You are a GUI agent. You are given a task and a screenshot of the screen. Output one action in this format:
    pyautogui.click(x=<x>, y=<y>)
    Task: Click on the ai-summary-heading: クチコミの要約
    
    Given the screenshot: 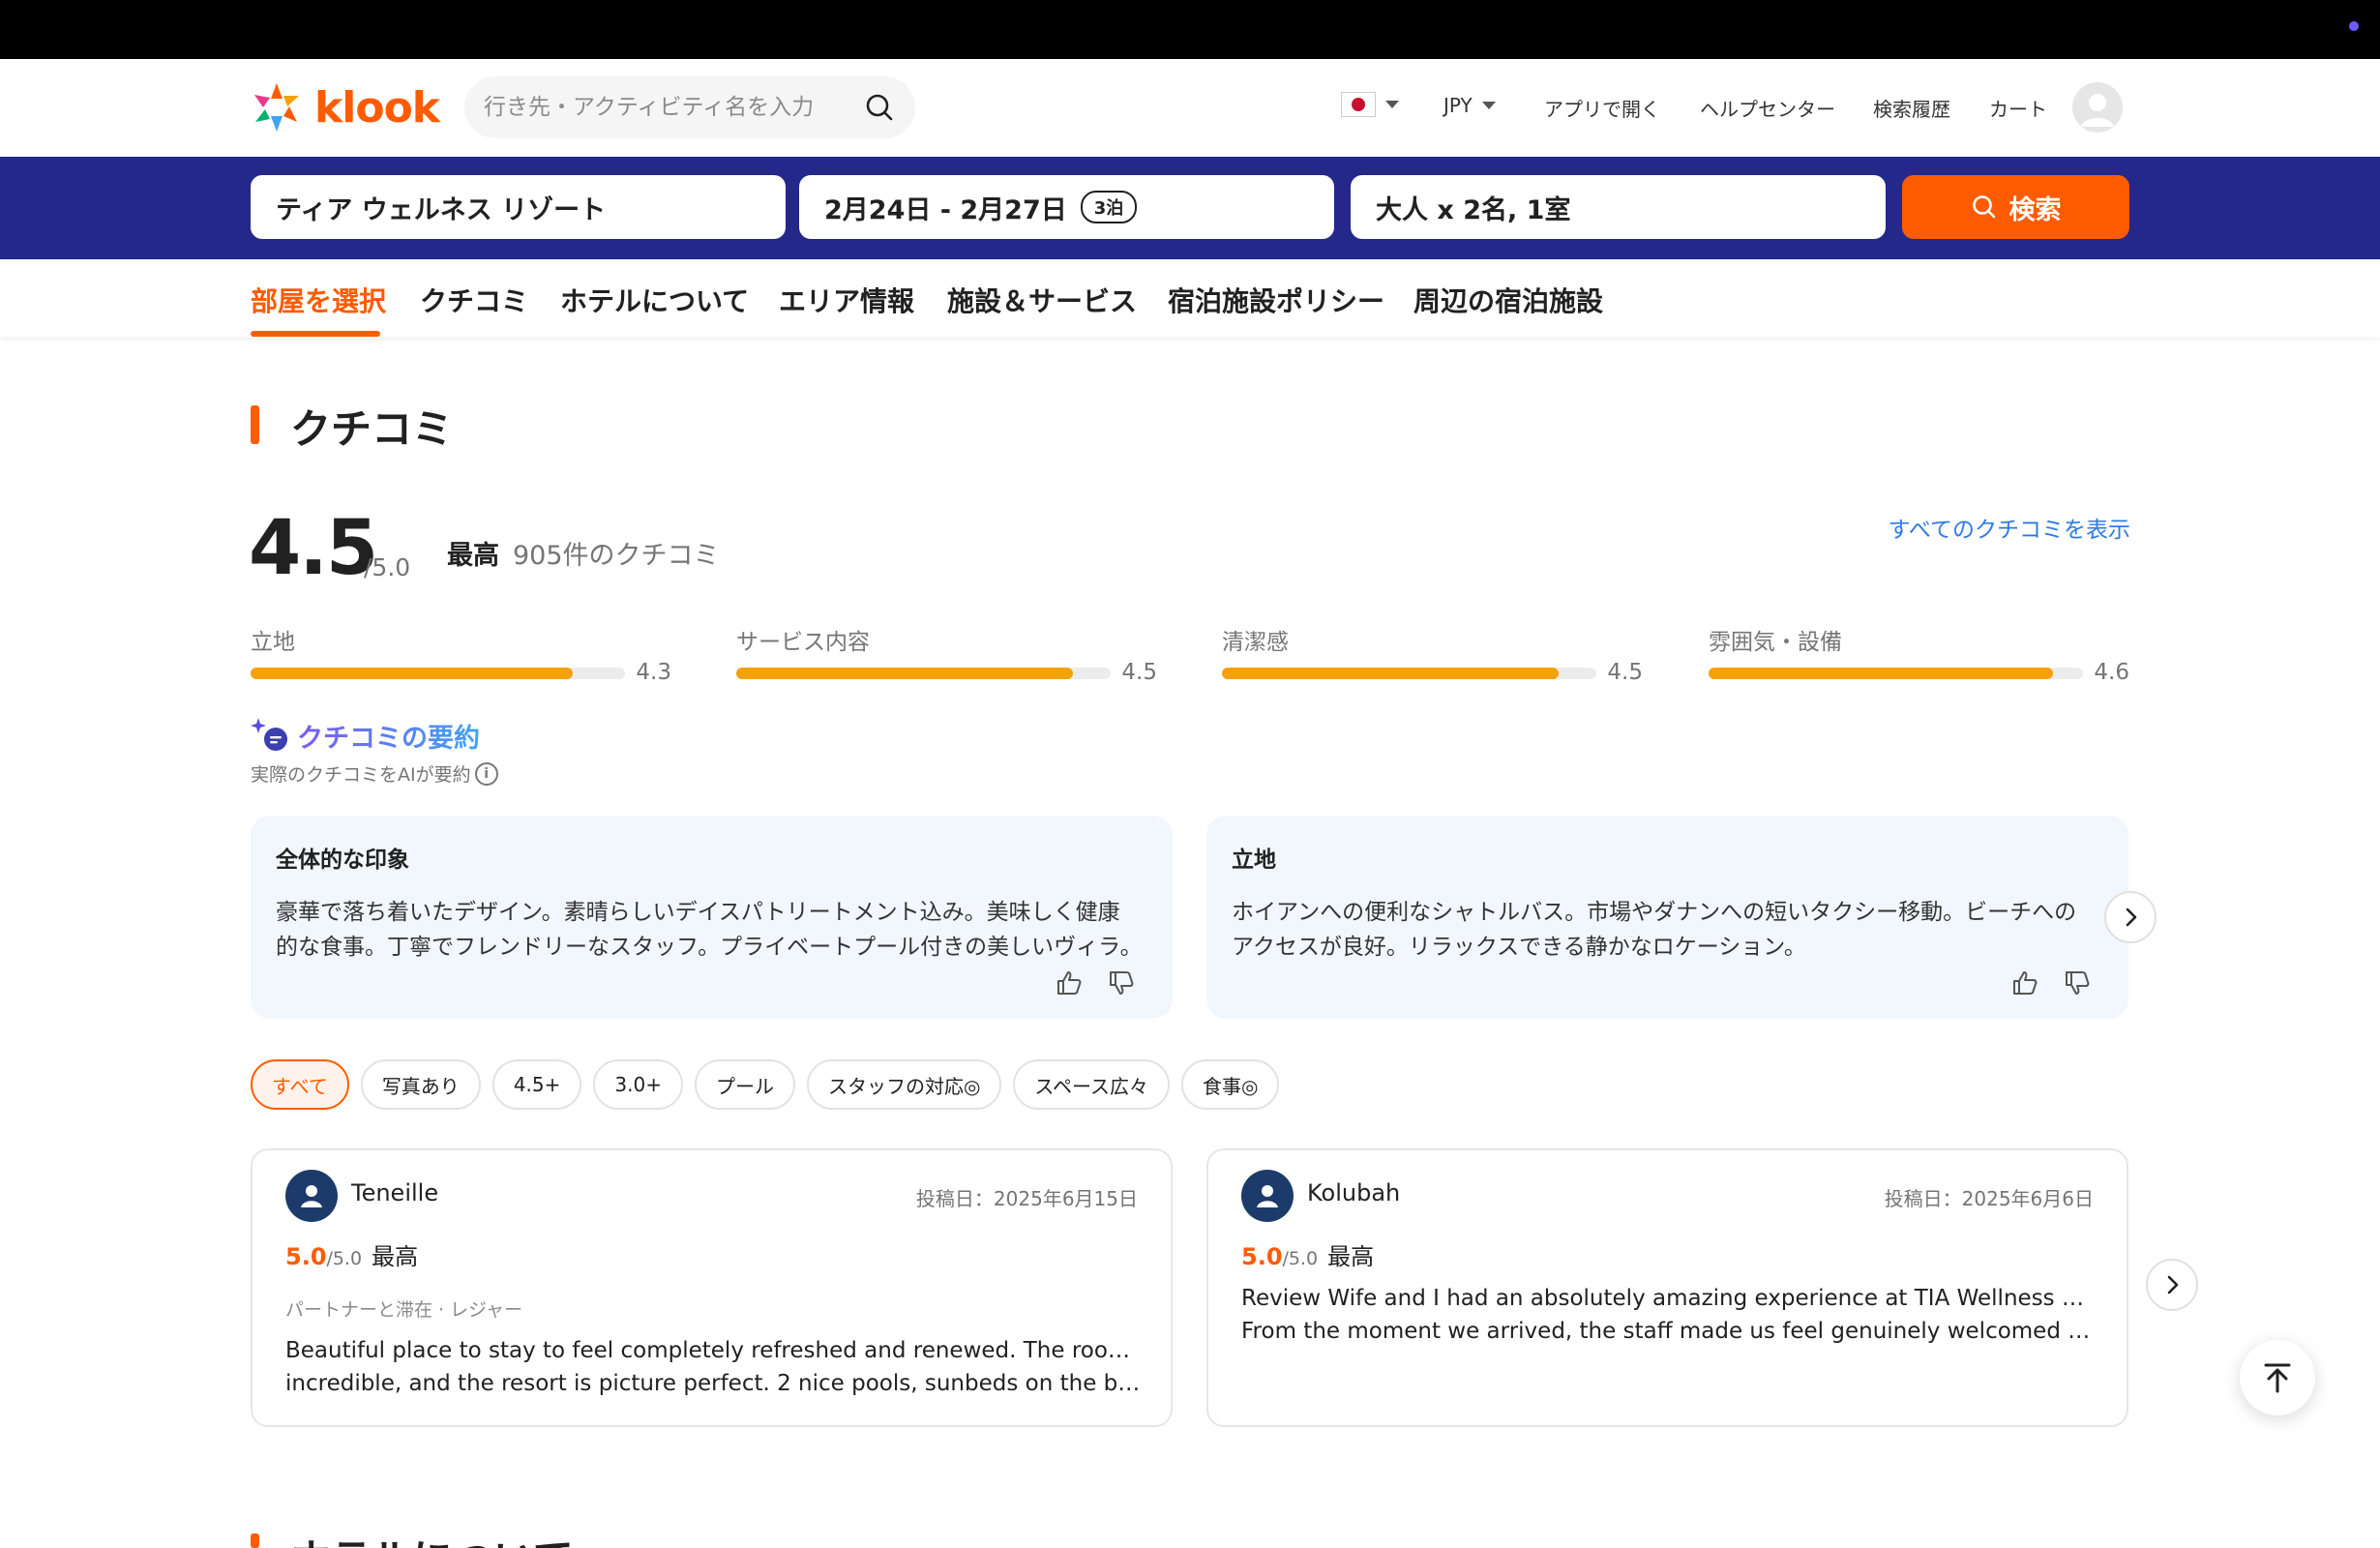 What is the action you would take?
    pyautogui.click(x=366, y=735)
    